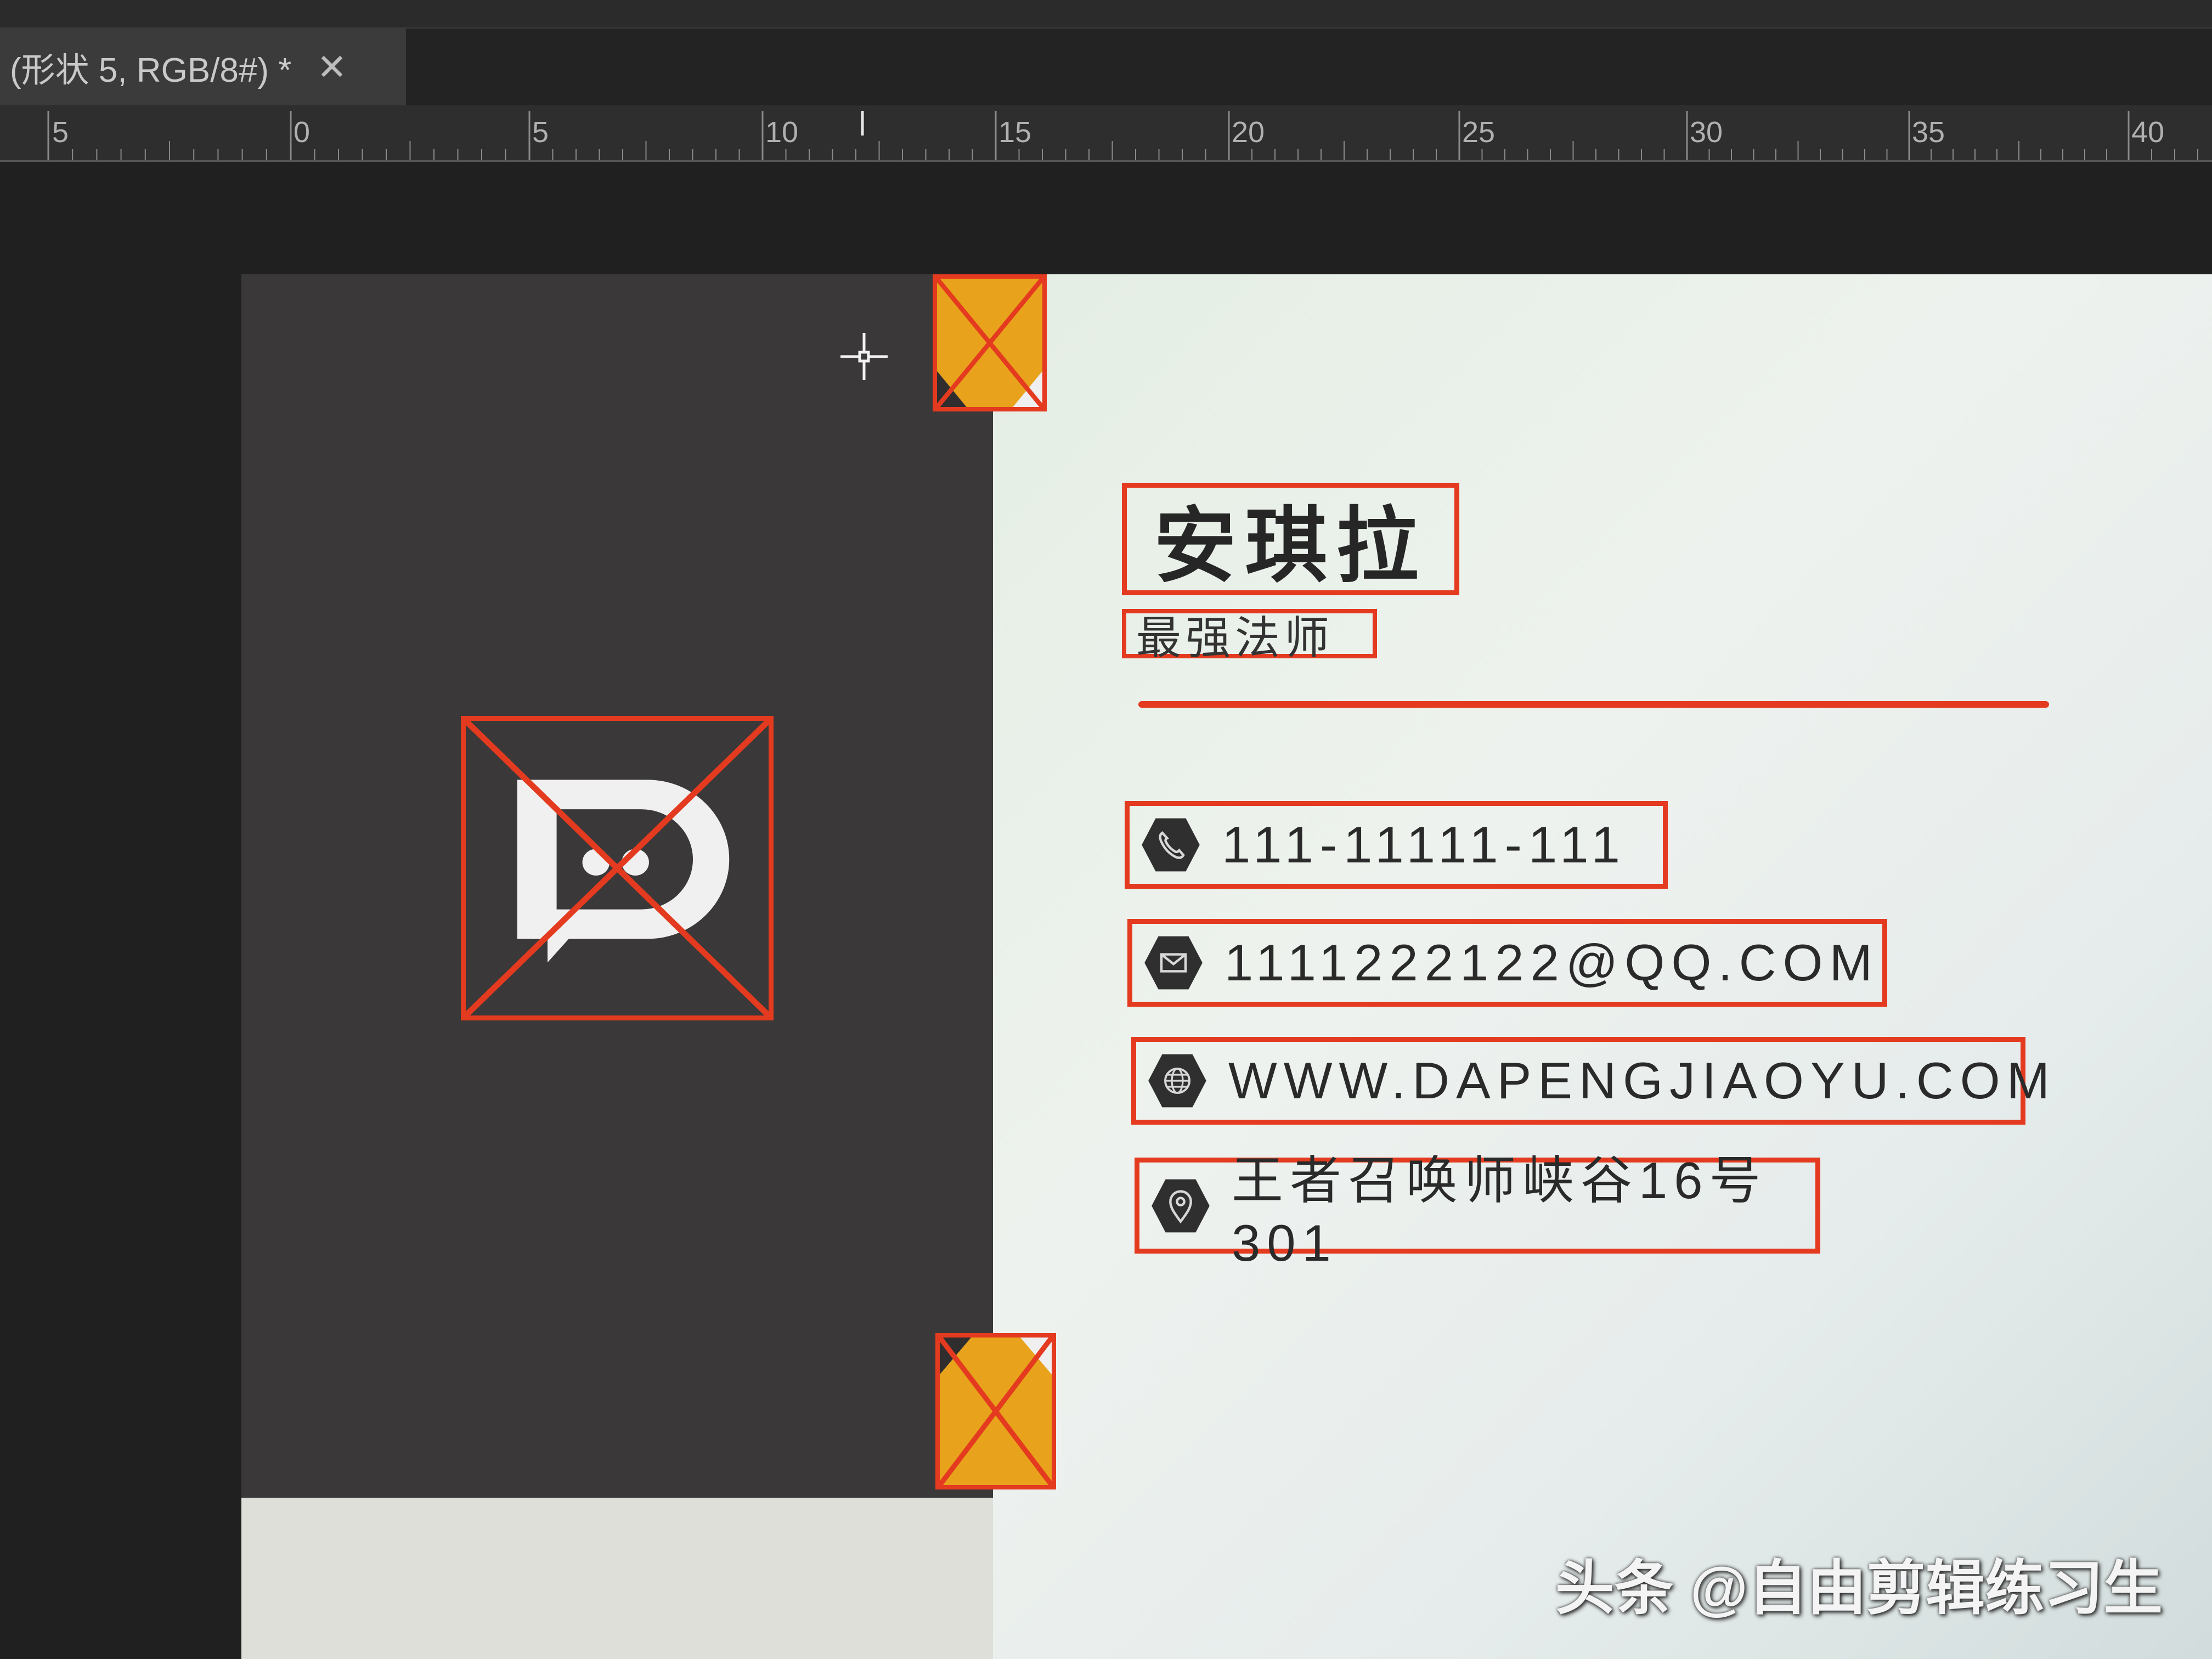 This screenshot has height=1659, width=2212. What do you see at coordinates (1122, 135) in the screenshot?
I see `ruler-ticks` at bounding box center [1122, 135].